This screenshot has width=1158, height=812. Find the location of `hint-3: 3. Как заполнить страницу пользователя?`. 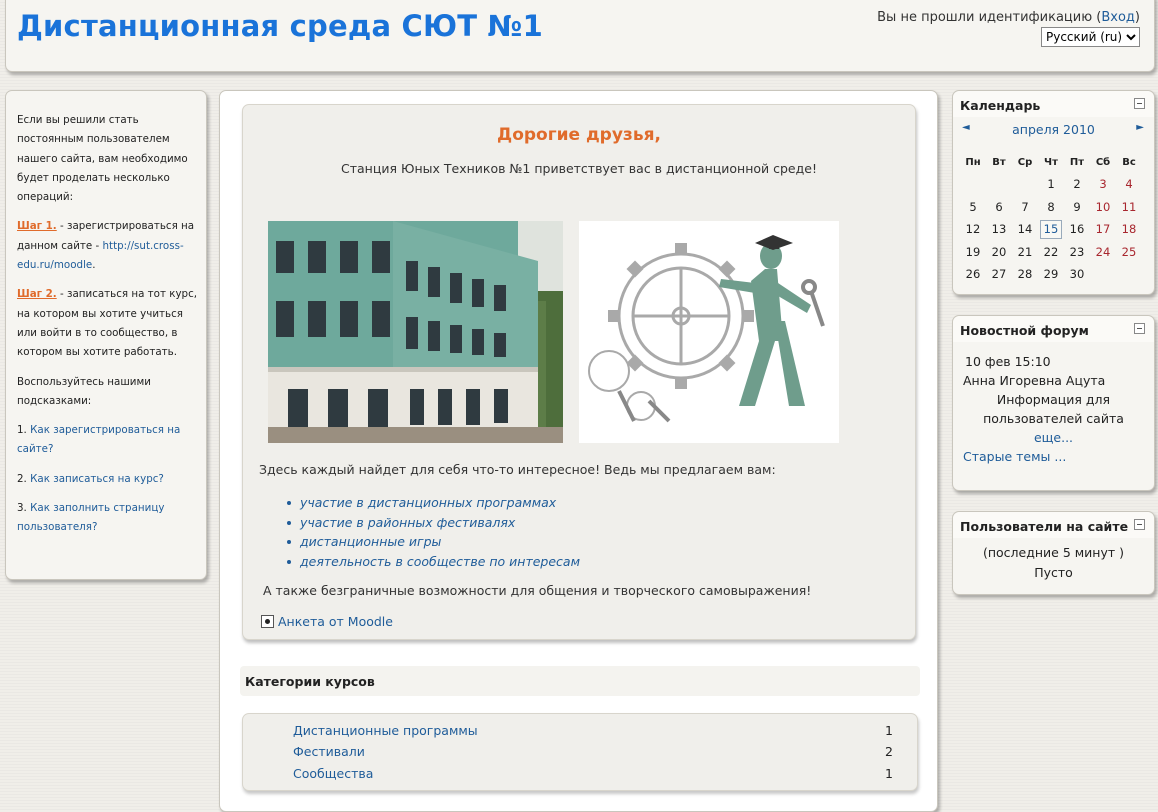

hint-3: 3. Как заполнить страницу пользователя? is located at coordinates (108, 518).